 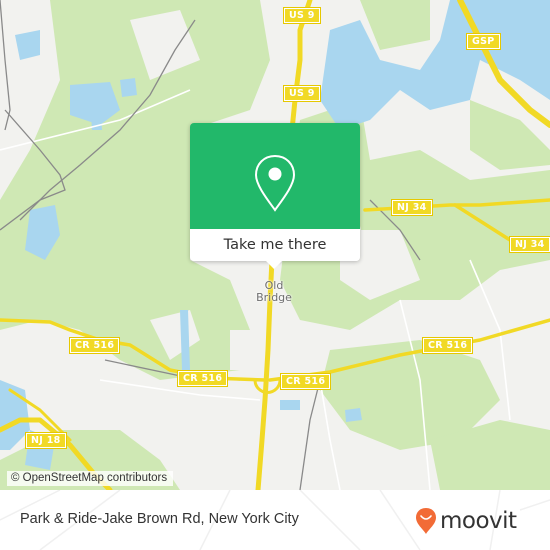 I want to click on road-shield-nj18: NJ 18, so click(x=46, y=440).